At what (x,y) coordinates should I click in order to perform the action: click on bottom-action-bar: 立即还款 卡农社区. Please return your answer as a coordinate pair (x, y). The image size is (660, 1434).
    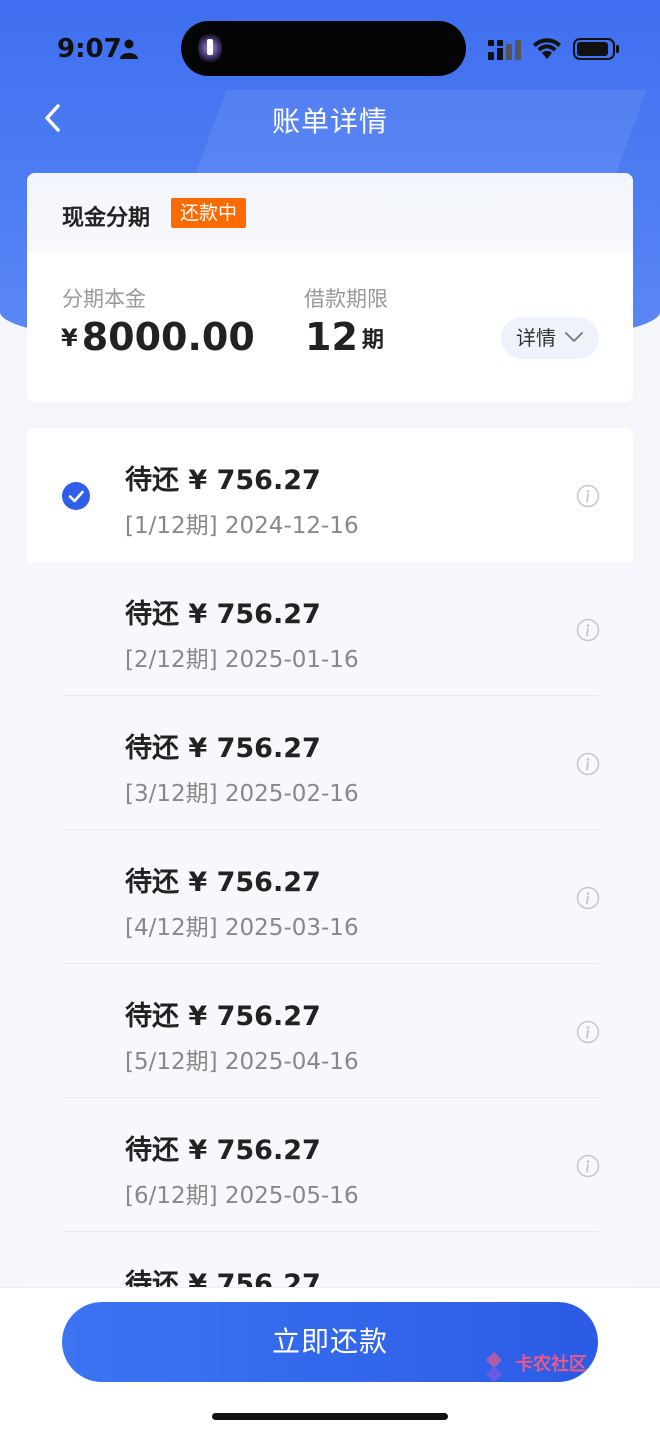
    Looking at the image, I should click on (330, 1360).